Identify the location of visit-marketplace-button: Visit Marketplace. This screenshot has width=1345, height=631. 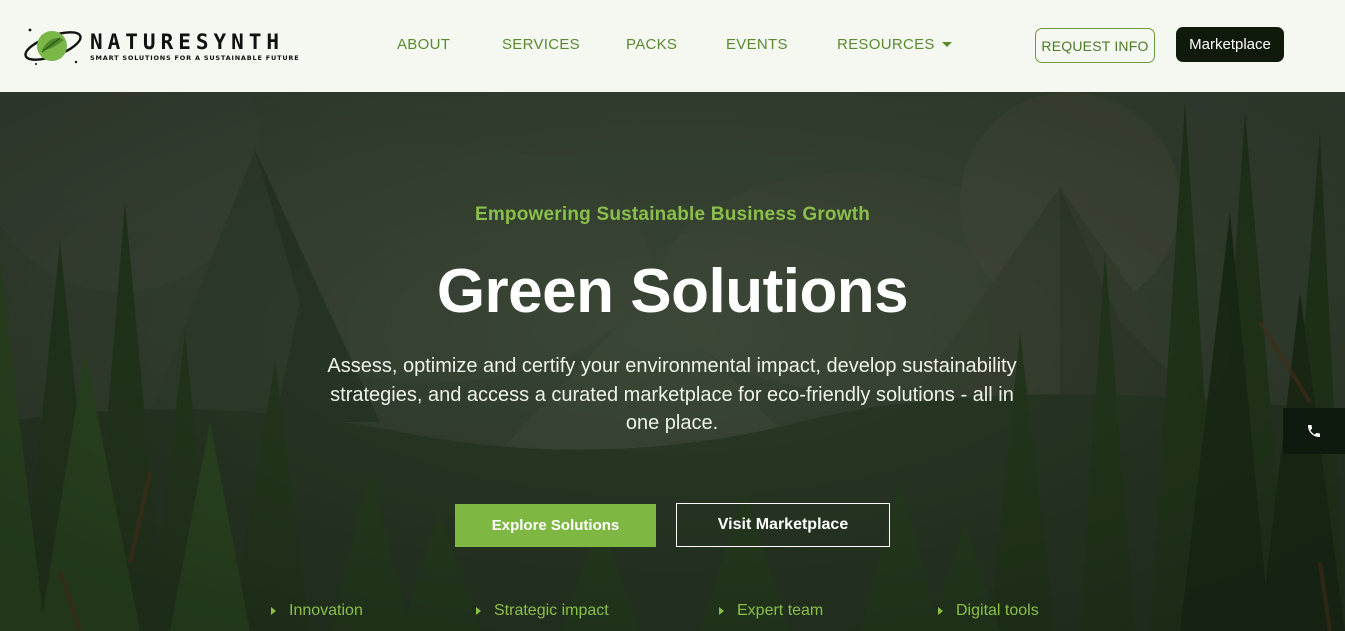
(783, 525).